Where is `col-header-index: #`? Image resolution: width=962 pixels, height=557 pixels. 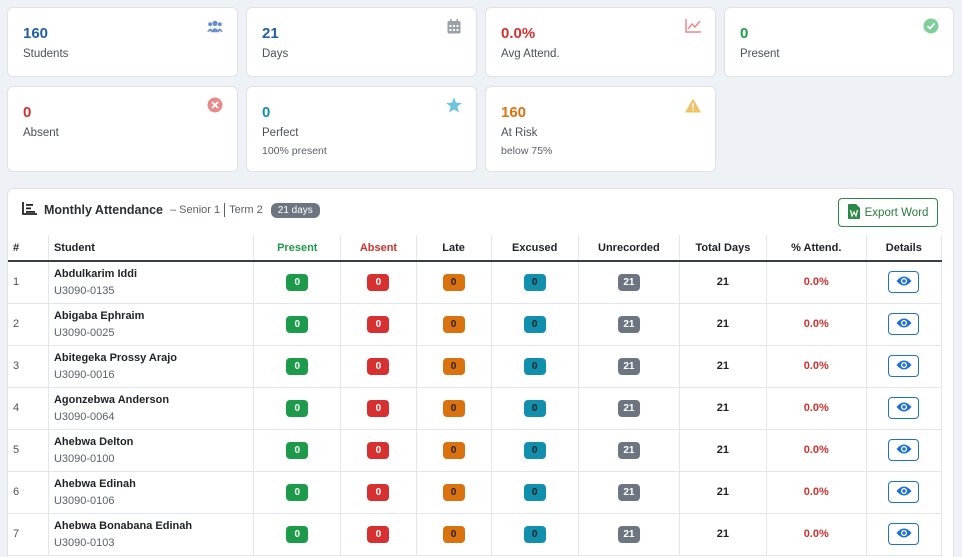
col-header-index: # is located at coordinates (28, 248).